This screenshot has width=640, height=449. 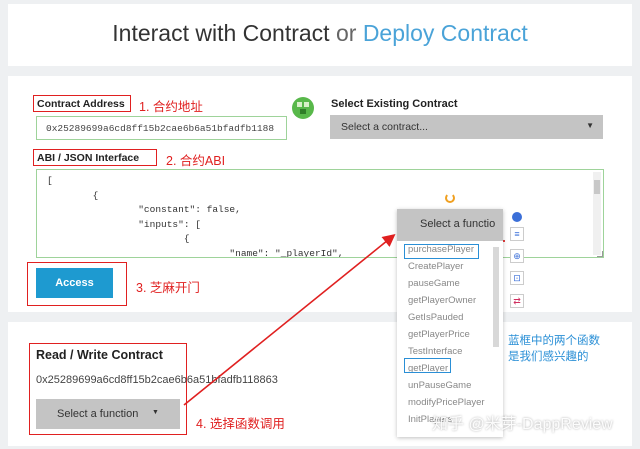 I want to click on share-icon: ⇄, so click(x=517, y=301).